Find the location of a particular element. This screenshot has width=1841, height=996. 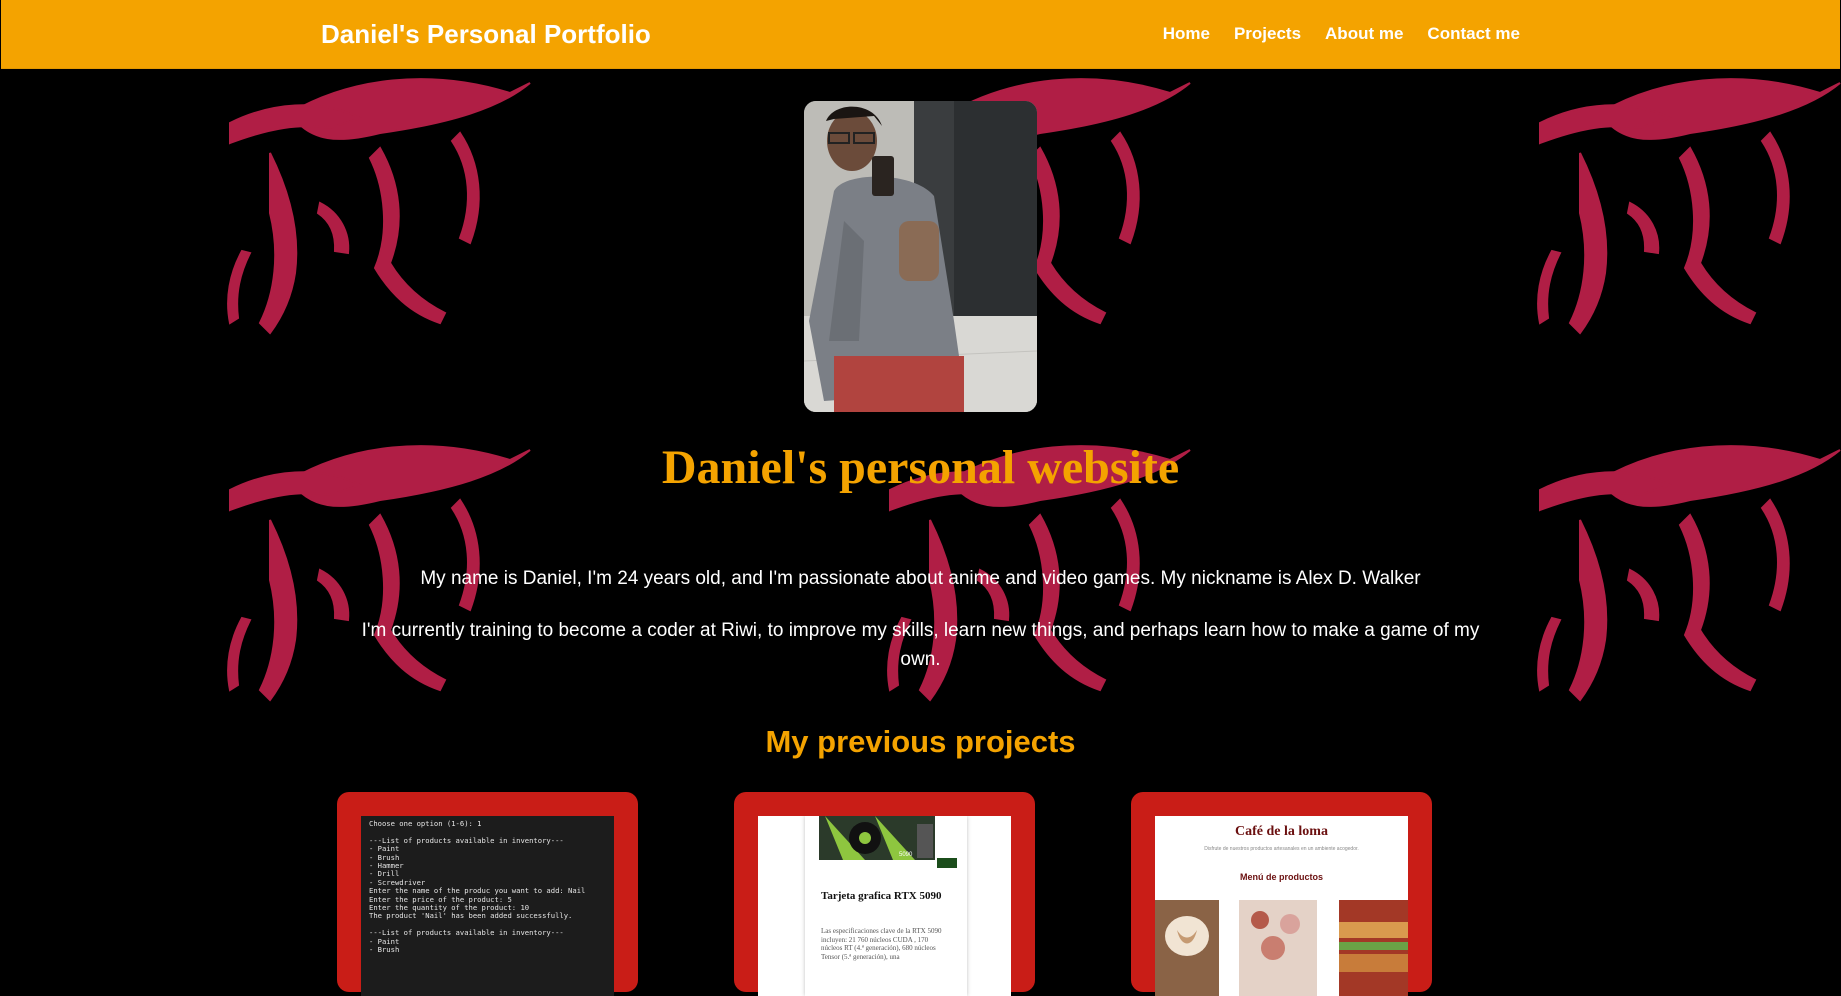

projects-heading: My previous projects is located at coordinates (920, 741).